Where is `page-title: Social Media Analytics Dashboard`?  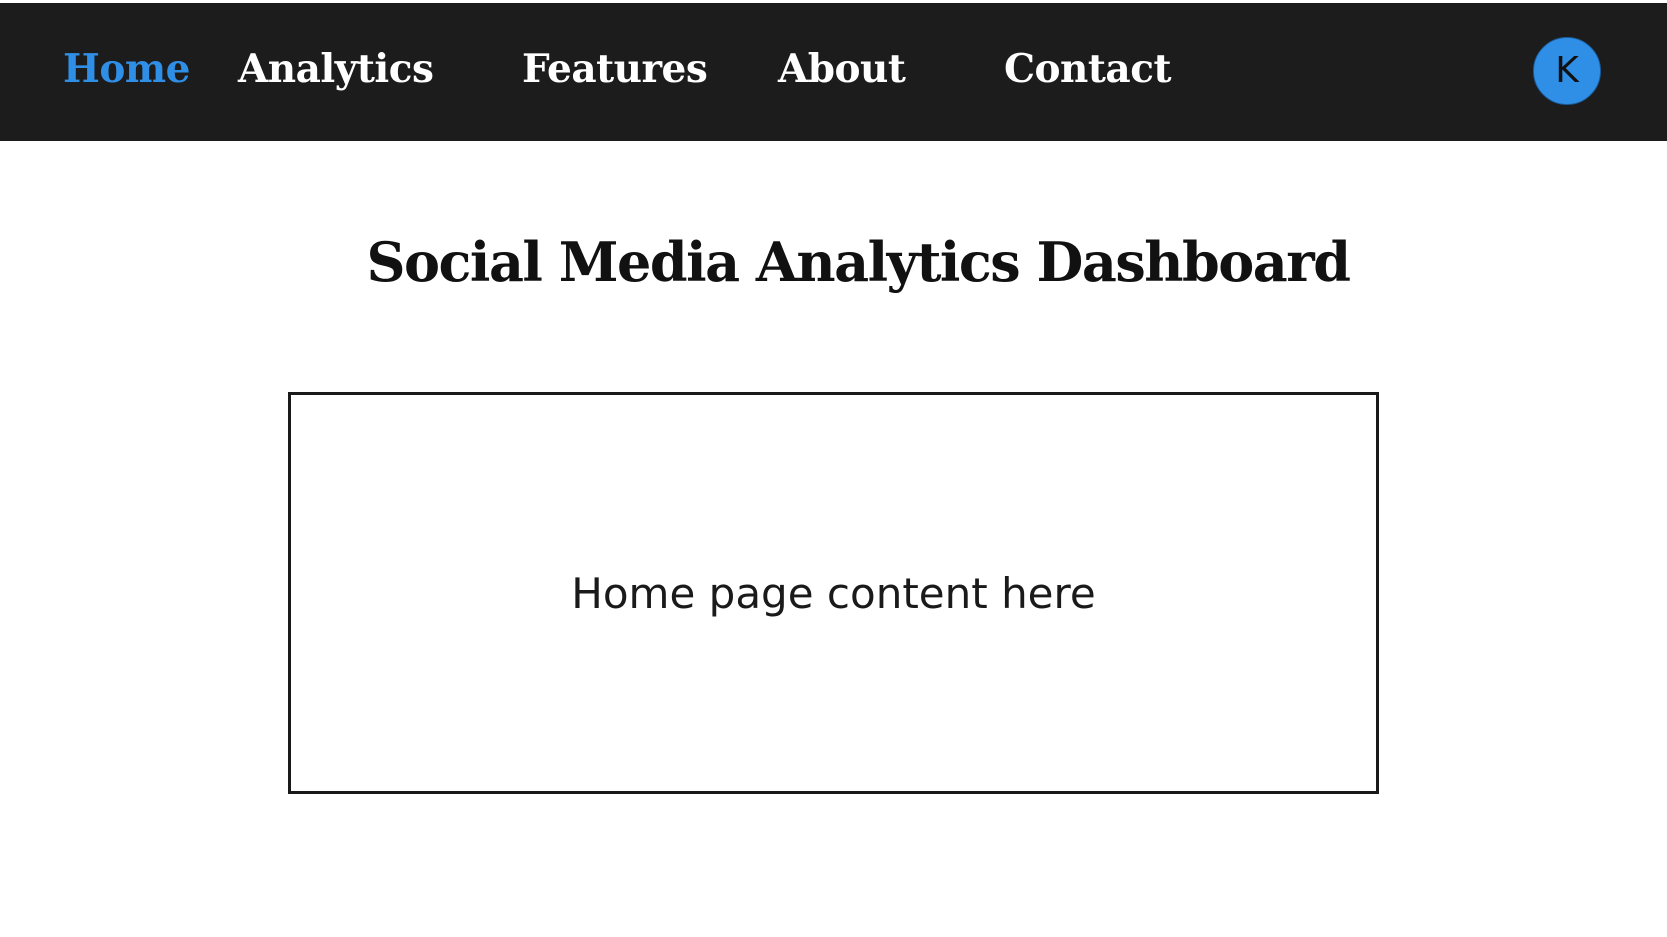 page-title: Social Media Analytics Dashboard is located at coordinates (858, 262).